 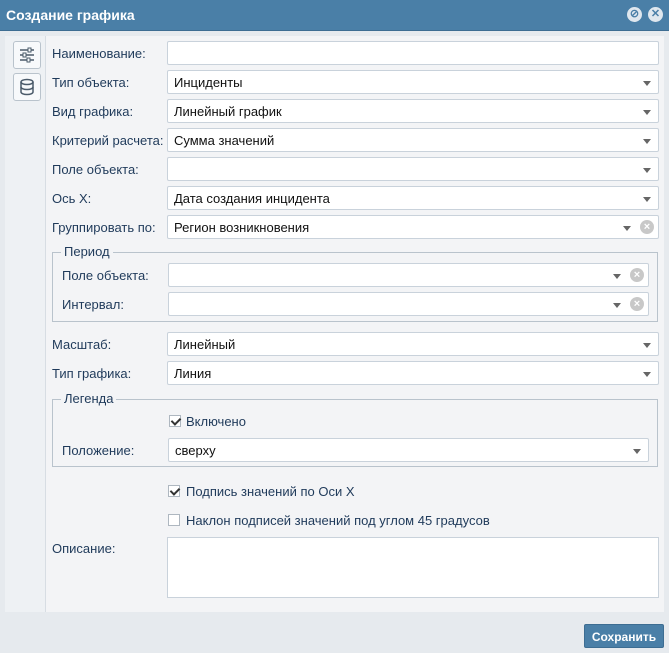 I want to click on dialog-title: Создание графика, so click(x=70, y=15).